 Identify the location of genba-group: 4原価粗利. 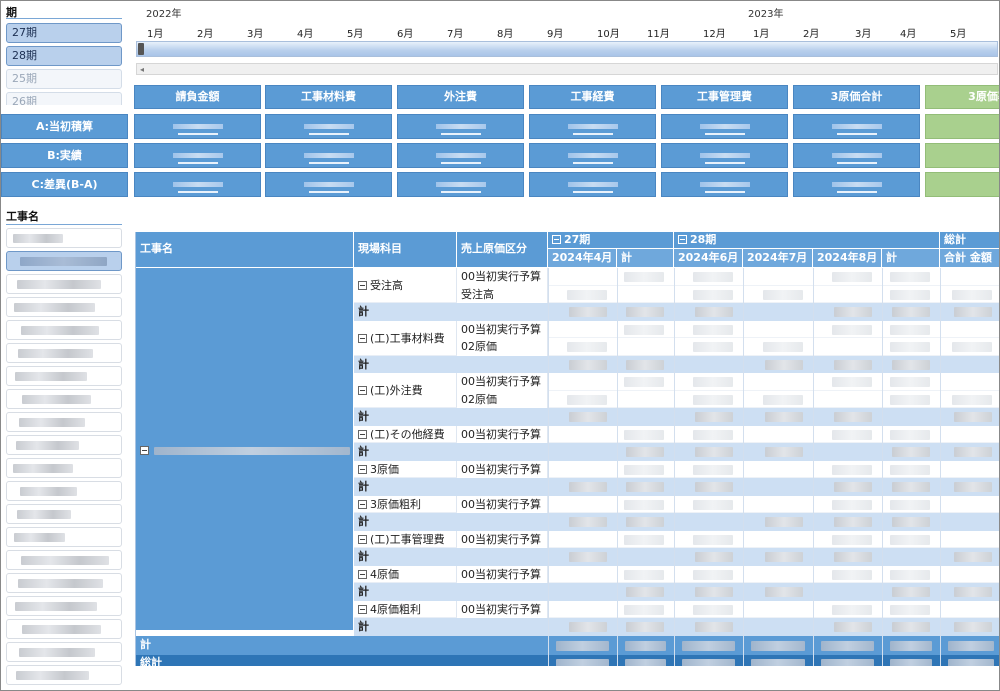
(405, 609).